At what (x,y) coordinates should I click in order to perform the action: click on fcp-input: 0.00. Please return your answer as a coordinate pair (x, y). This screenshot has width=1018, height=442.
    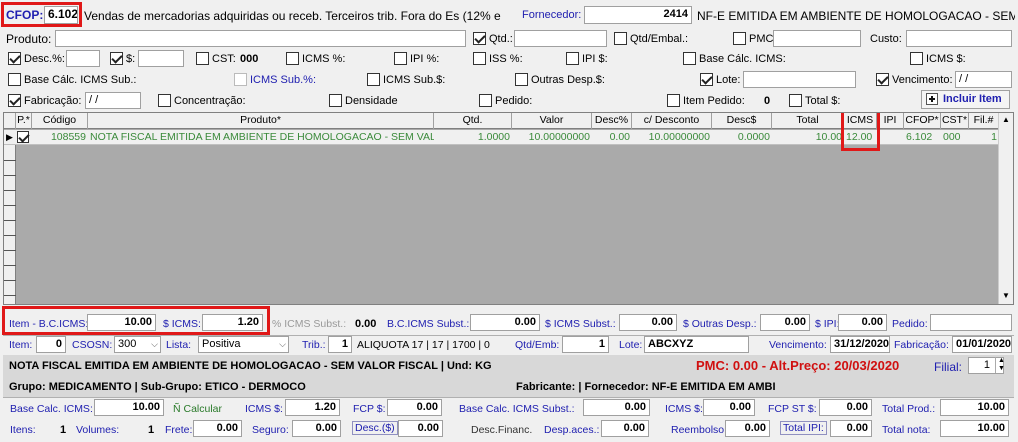
    Looking at the image, I should click on (414, 407).